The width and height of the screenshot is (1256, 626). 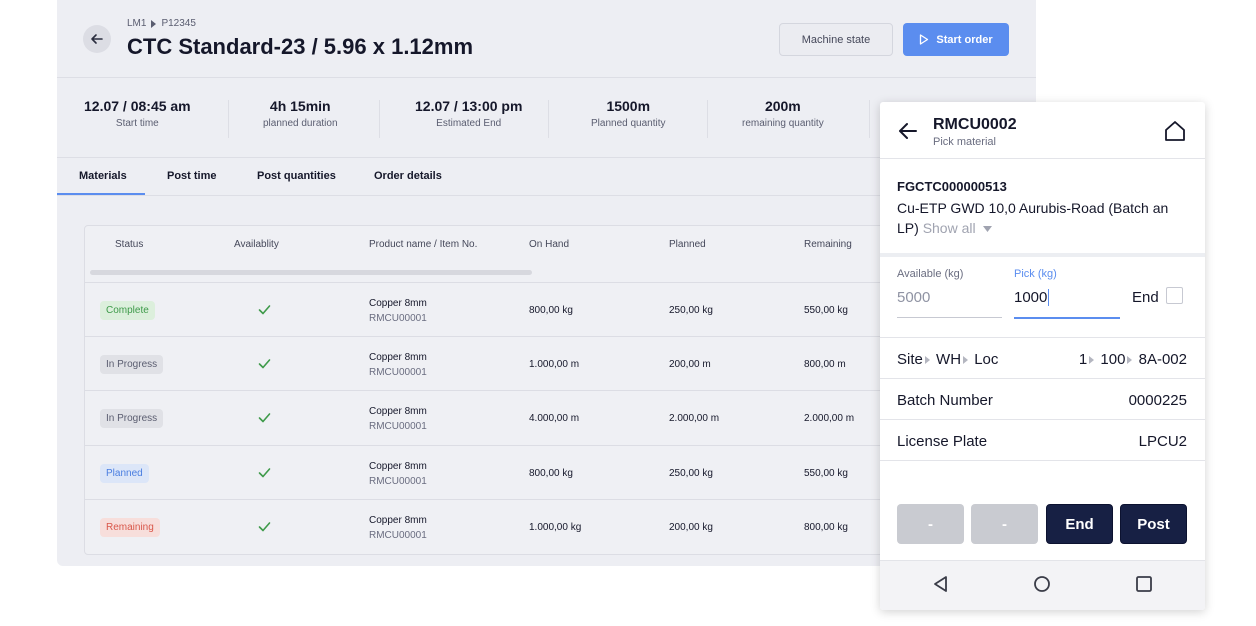 I want to click on machine-state-button: Machine state, so click(x=836, y=39).